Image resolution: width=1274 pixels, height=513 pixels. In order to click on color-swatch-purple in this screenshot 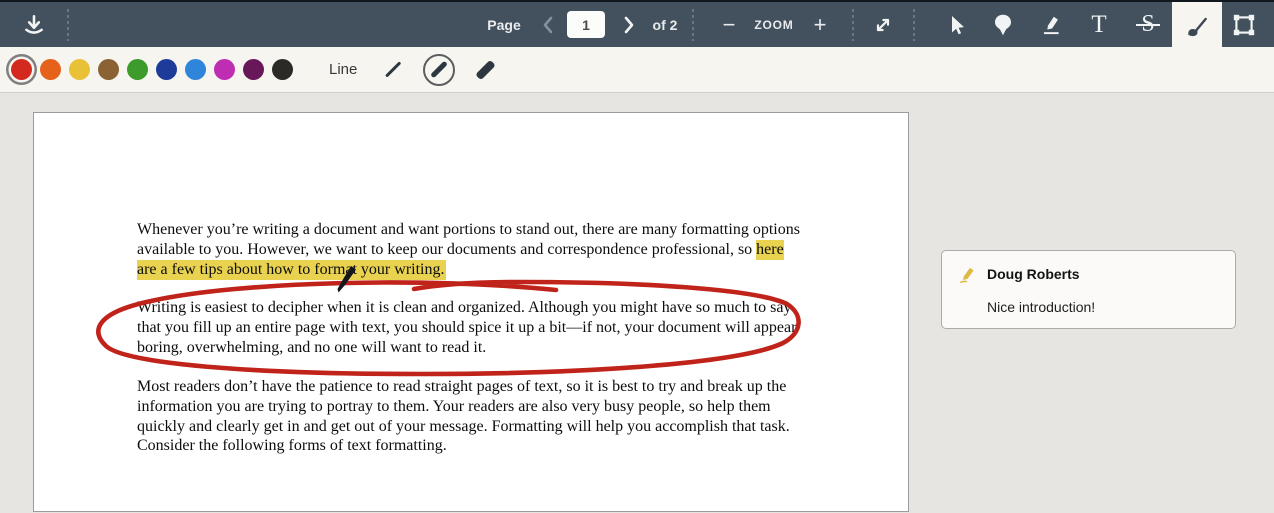, I will do `click(253, 69)`.